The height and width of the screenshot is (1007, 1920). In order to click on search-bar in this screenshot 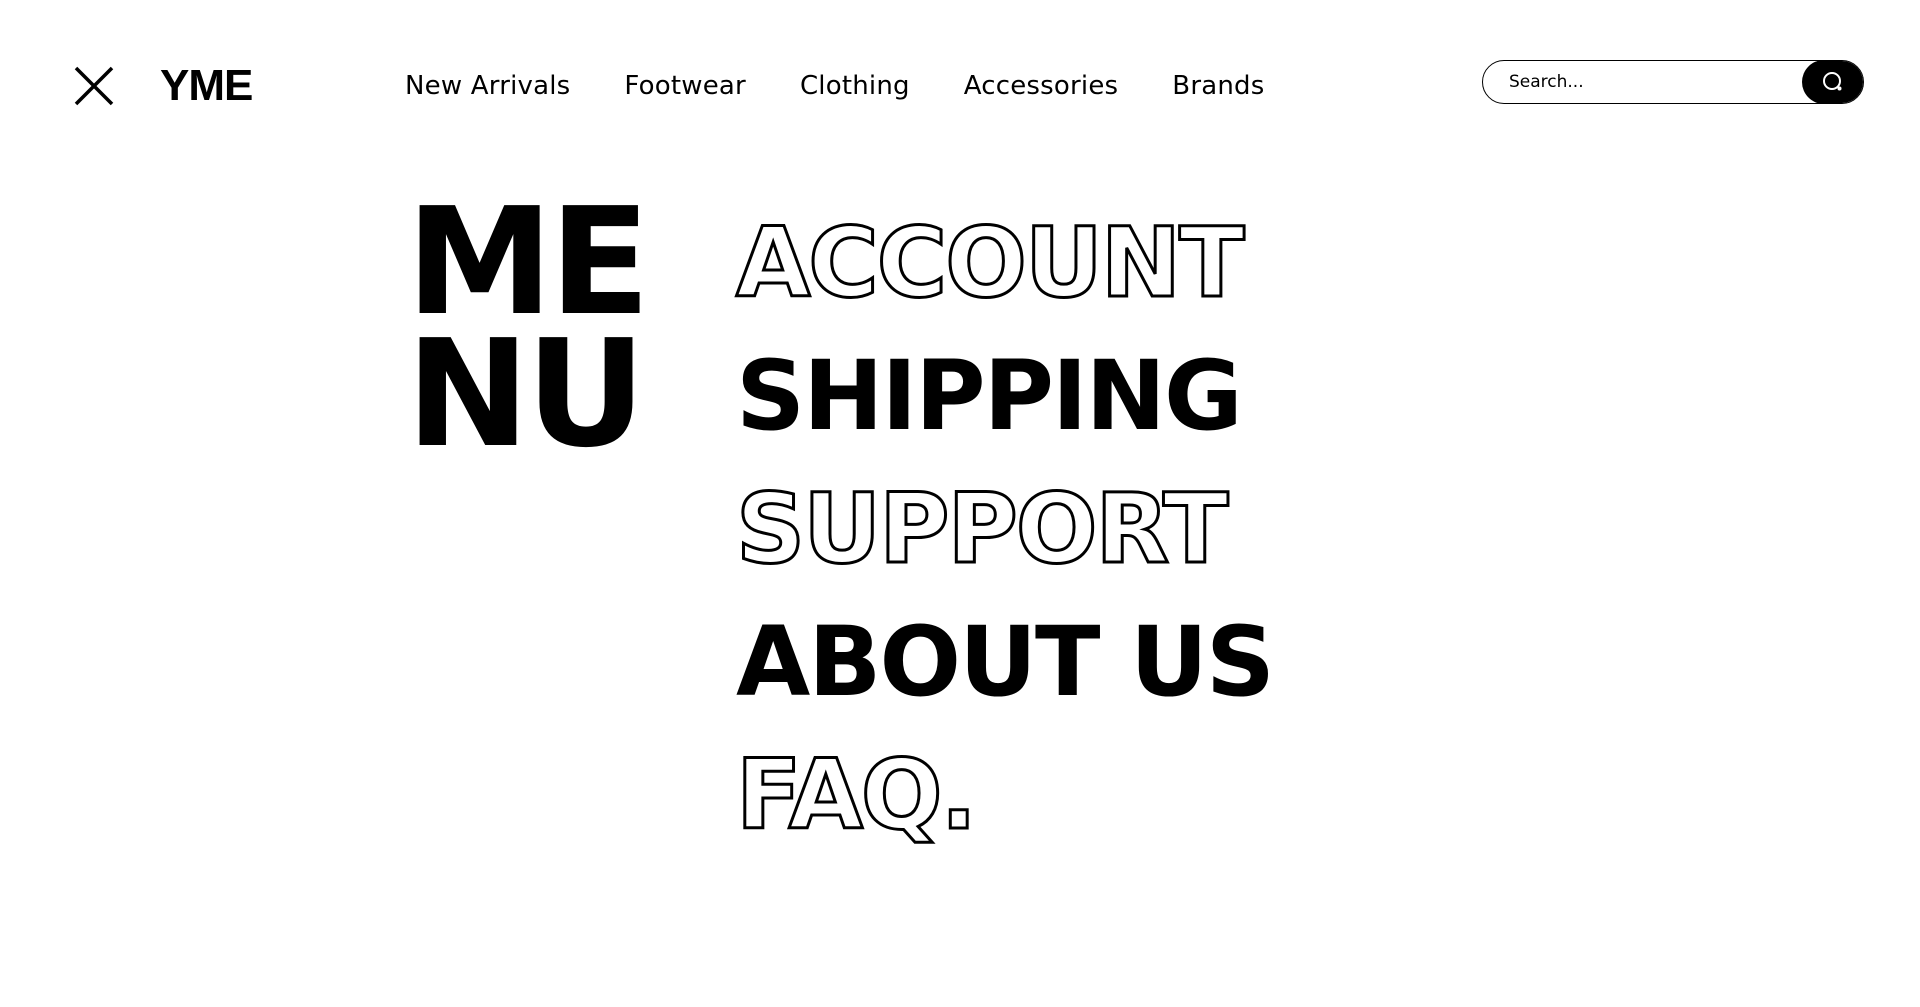, I will do `click(1673, 82)`.